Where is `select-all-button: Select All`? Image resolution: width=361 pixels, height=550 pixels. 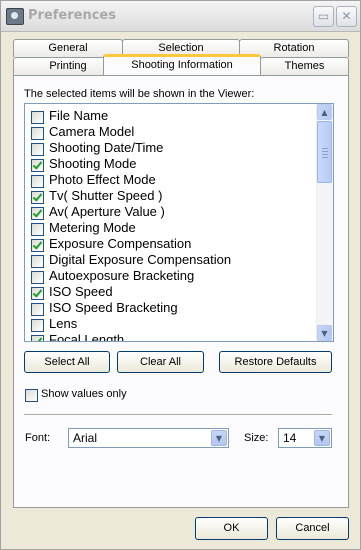
select-all-button: Select All is located at coordinates (67, 362).